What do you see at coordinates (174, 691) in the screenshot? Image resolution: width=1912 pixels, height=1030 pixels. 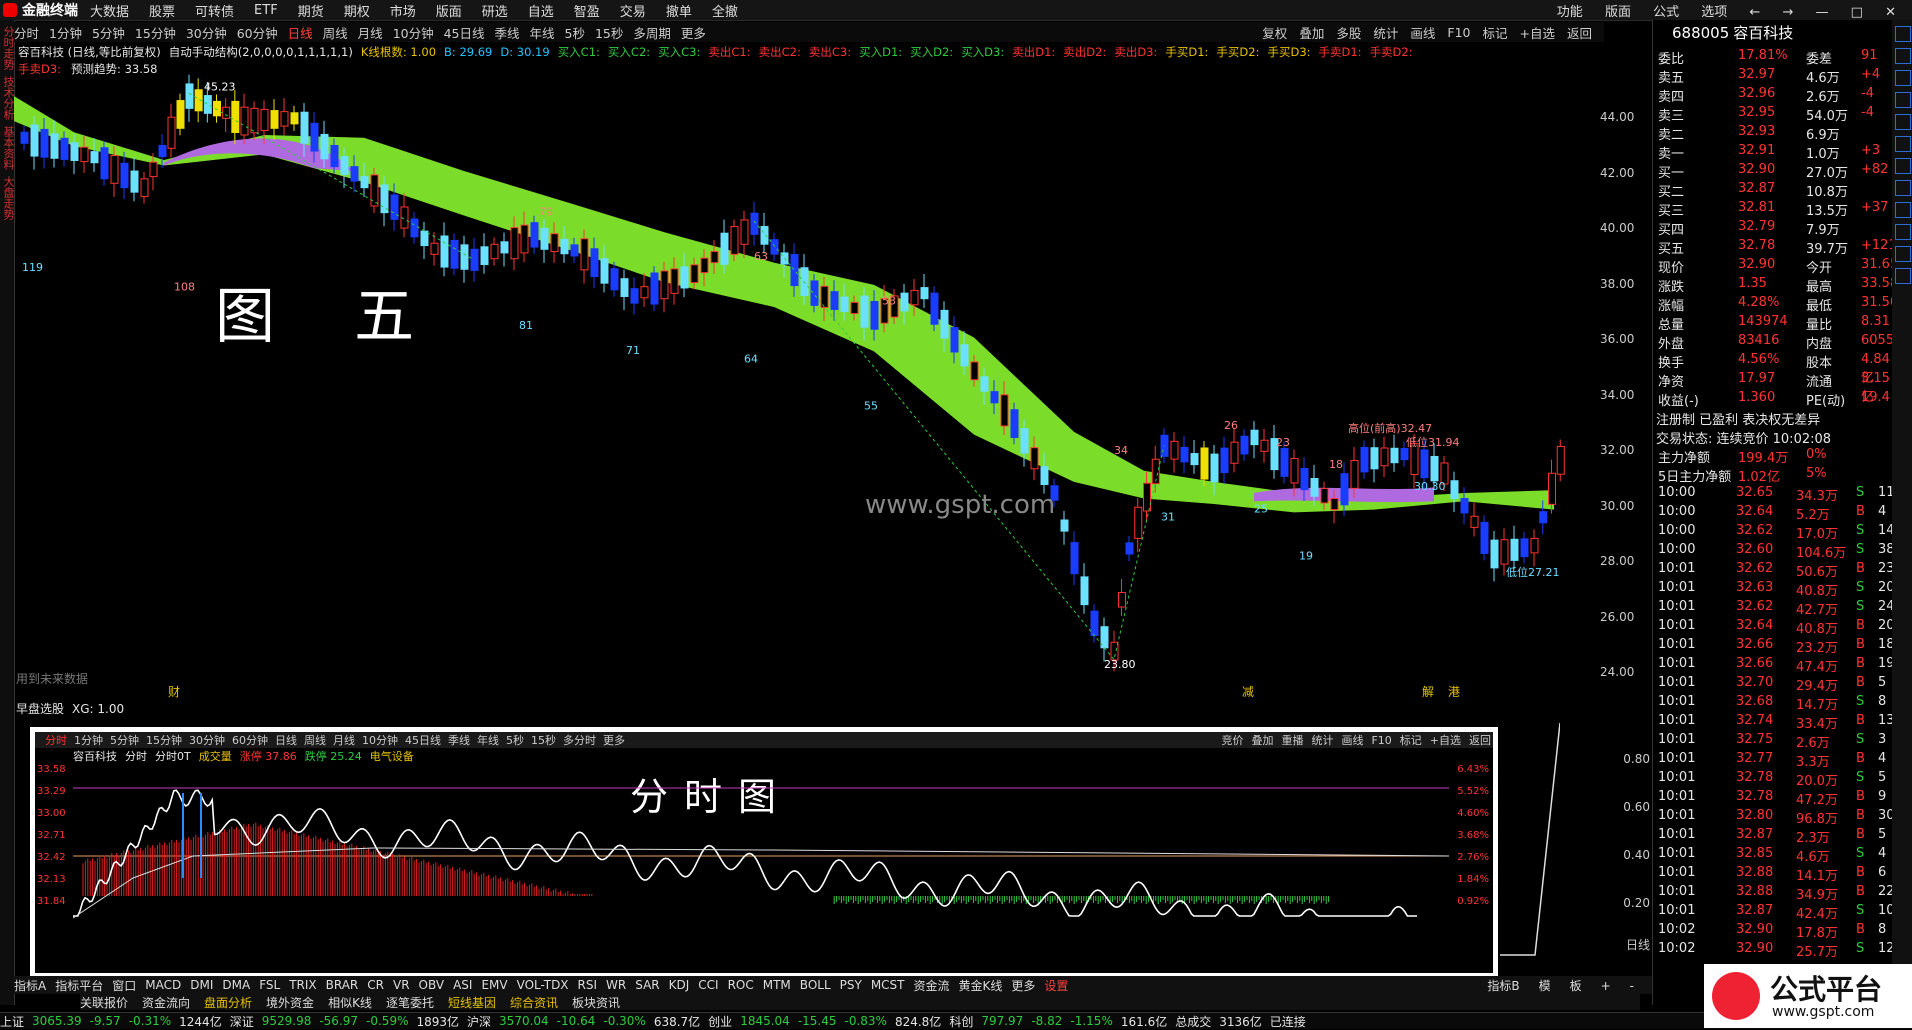 I see `event-mark: 财` at bounding box center [174, 691].